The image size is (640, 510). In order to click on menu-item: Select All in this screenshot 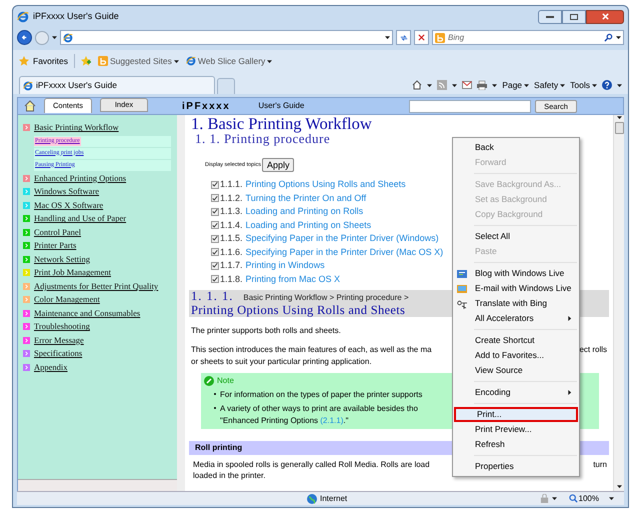, I will do `click(516, 236)`.